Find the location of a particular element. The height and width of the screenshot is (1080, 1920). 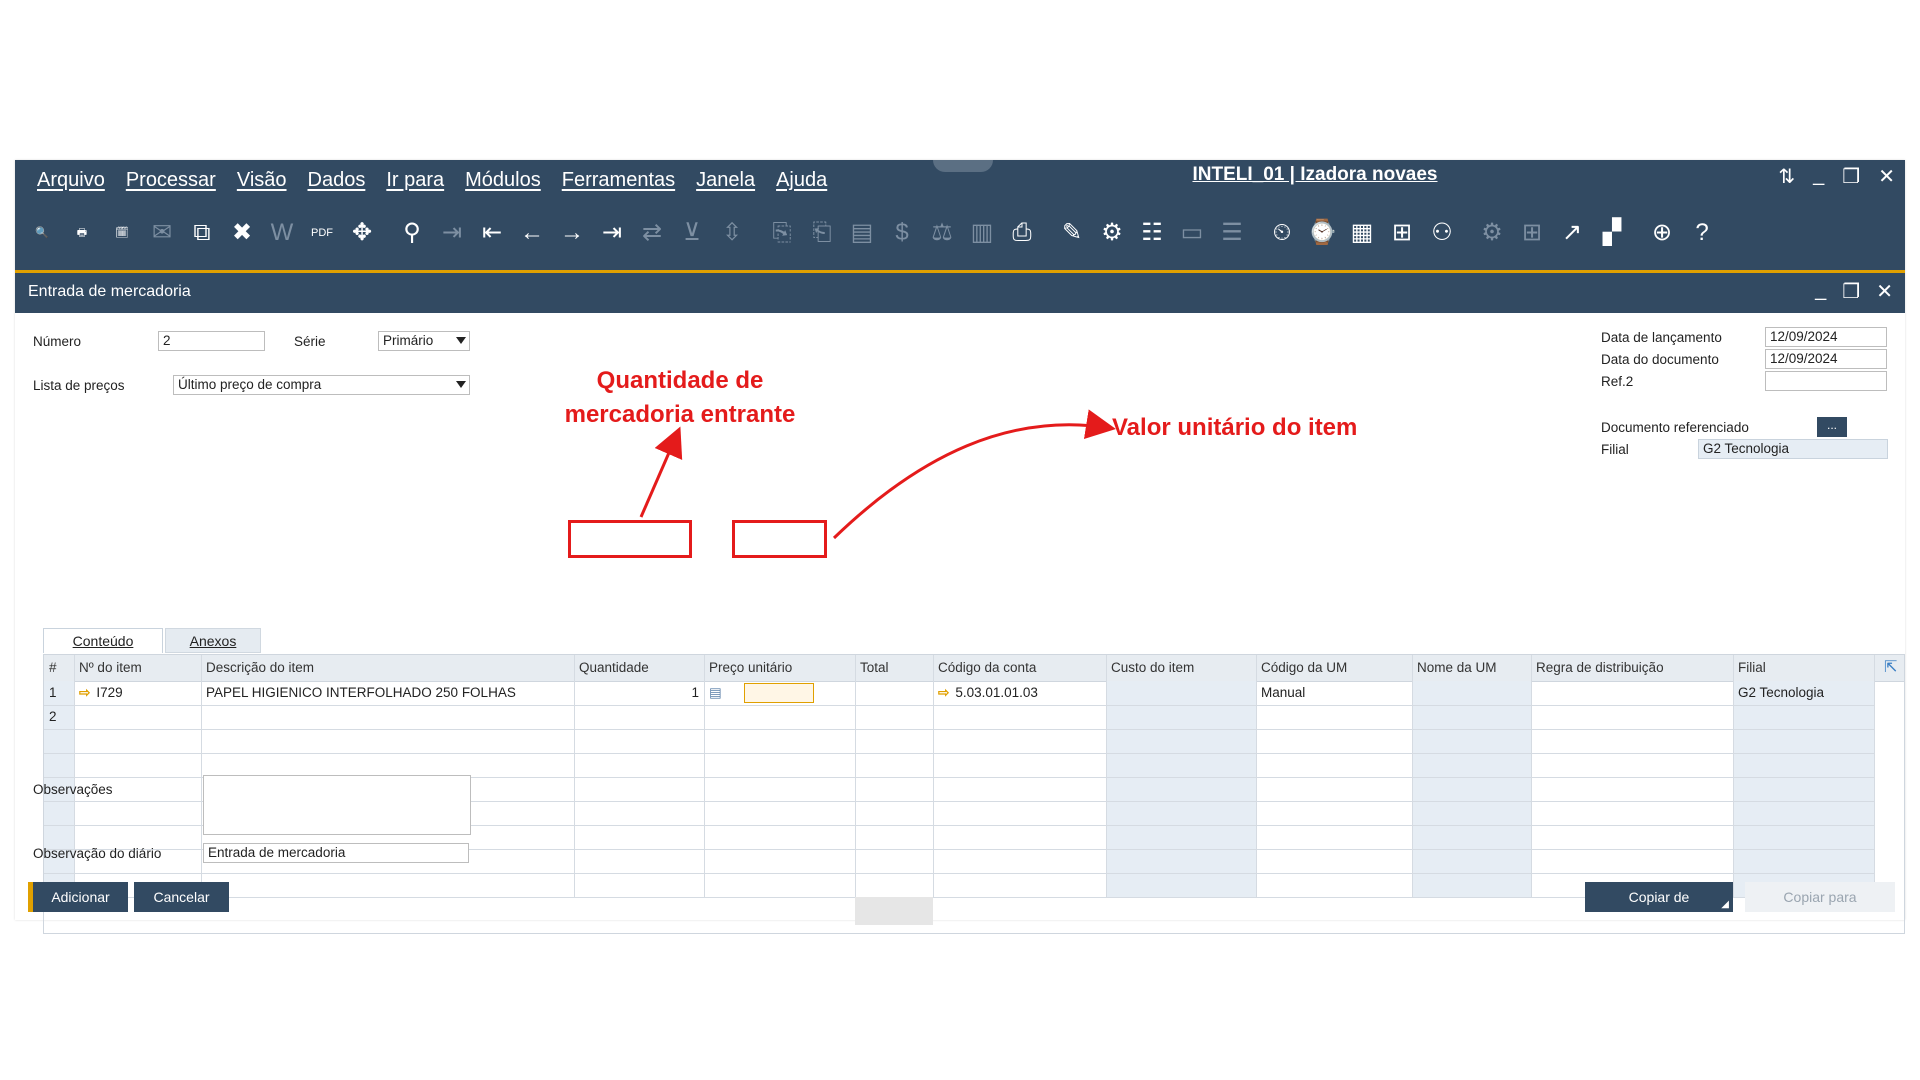

target-doc-icon: ⎗ is located at coordinates (822, 233).